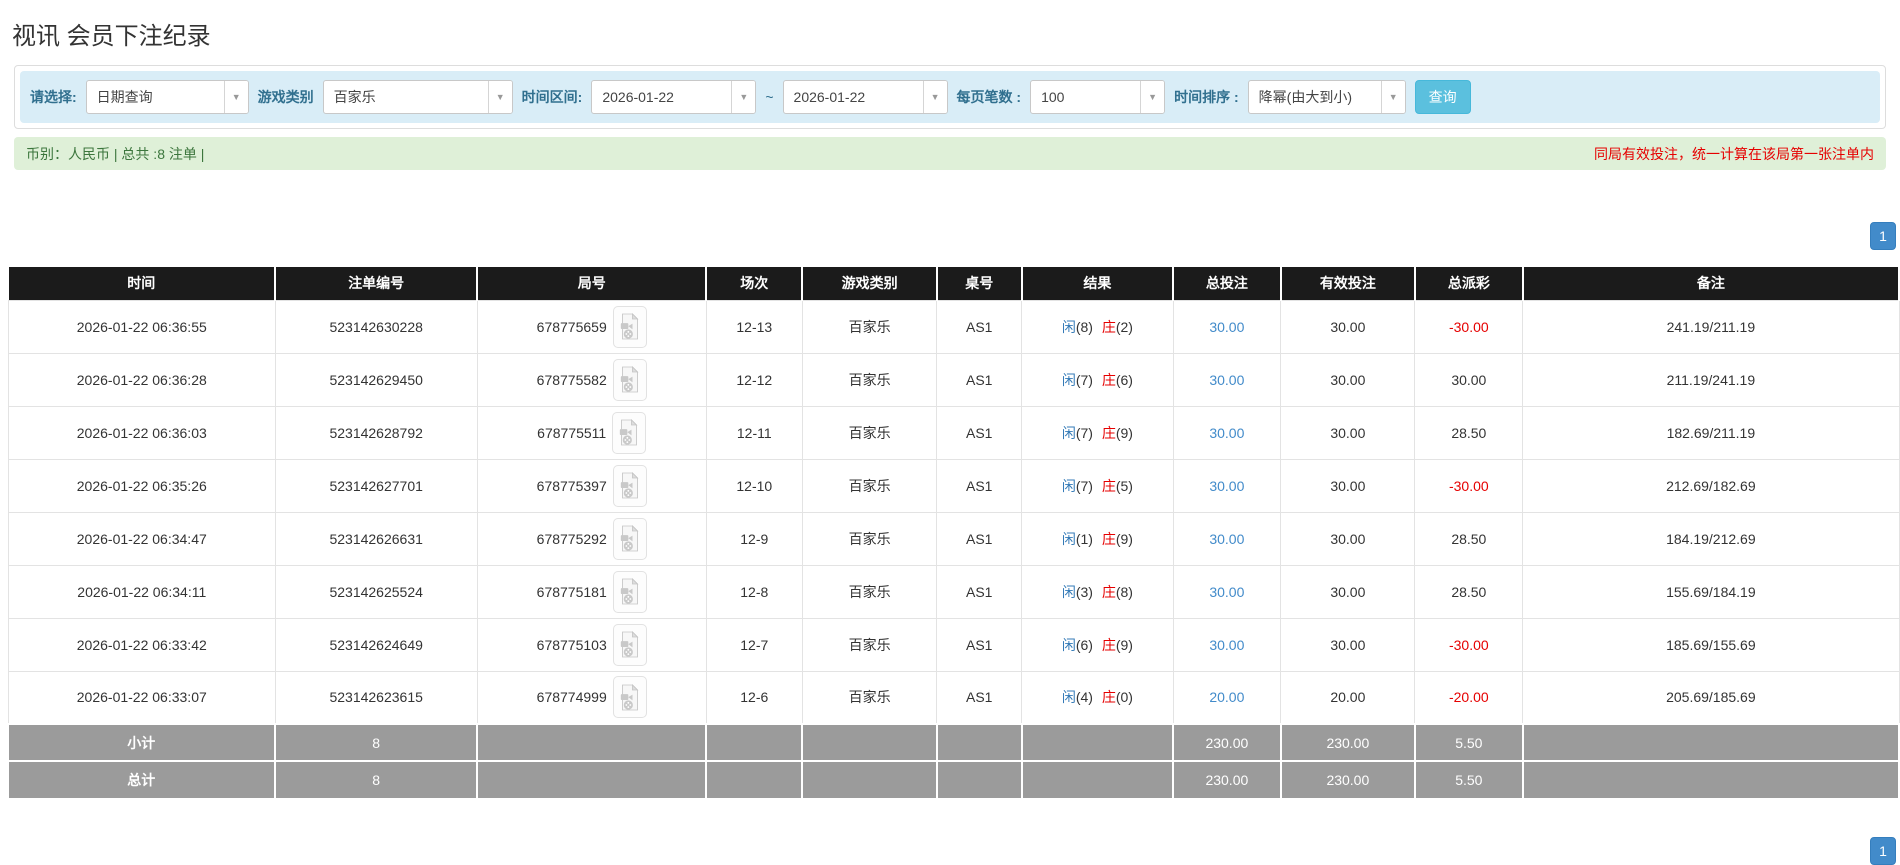 The height and width of the screenshot is (865, 1900). Describe the element at coordinates (1348, 779) in the screenshot. I see `footer-valid-bet: 230.00` at that location.